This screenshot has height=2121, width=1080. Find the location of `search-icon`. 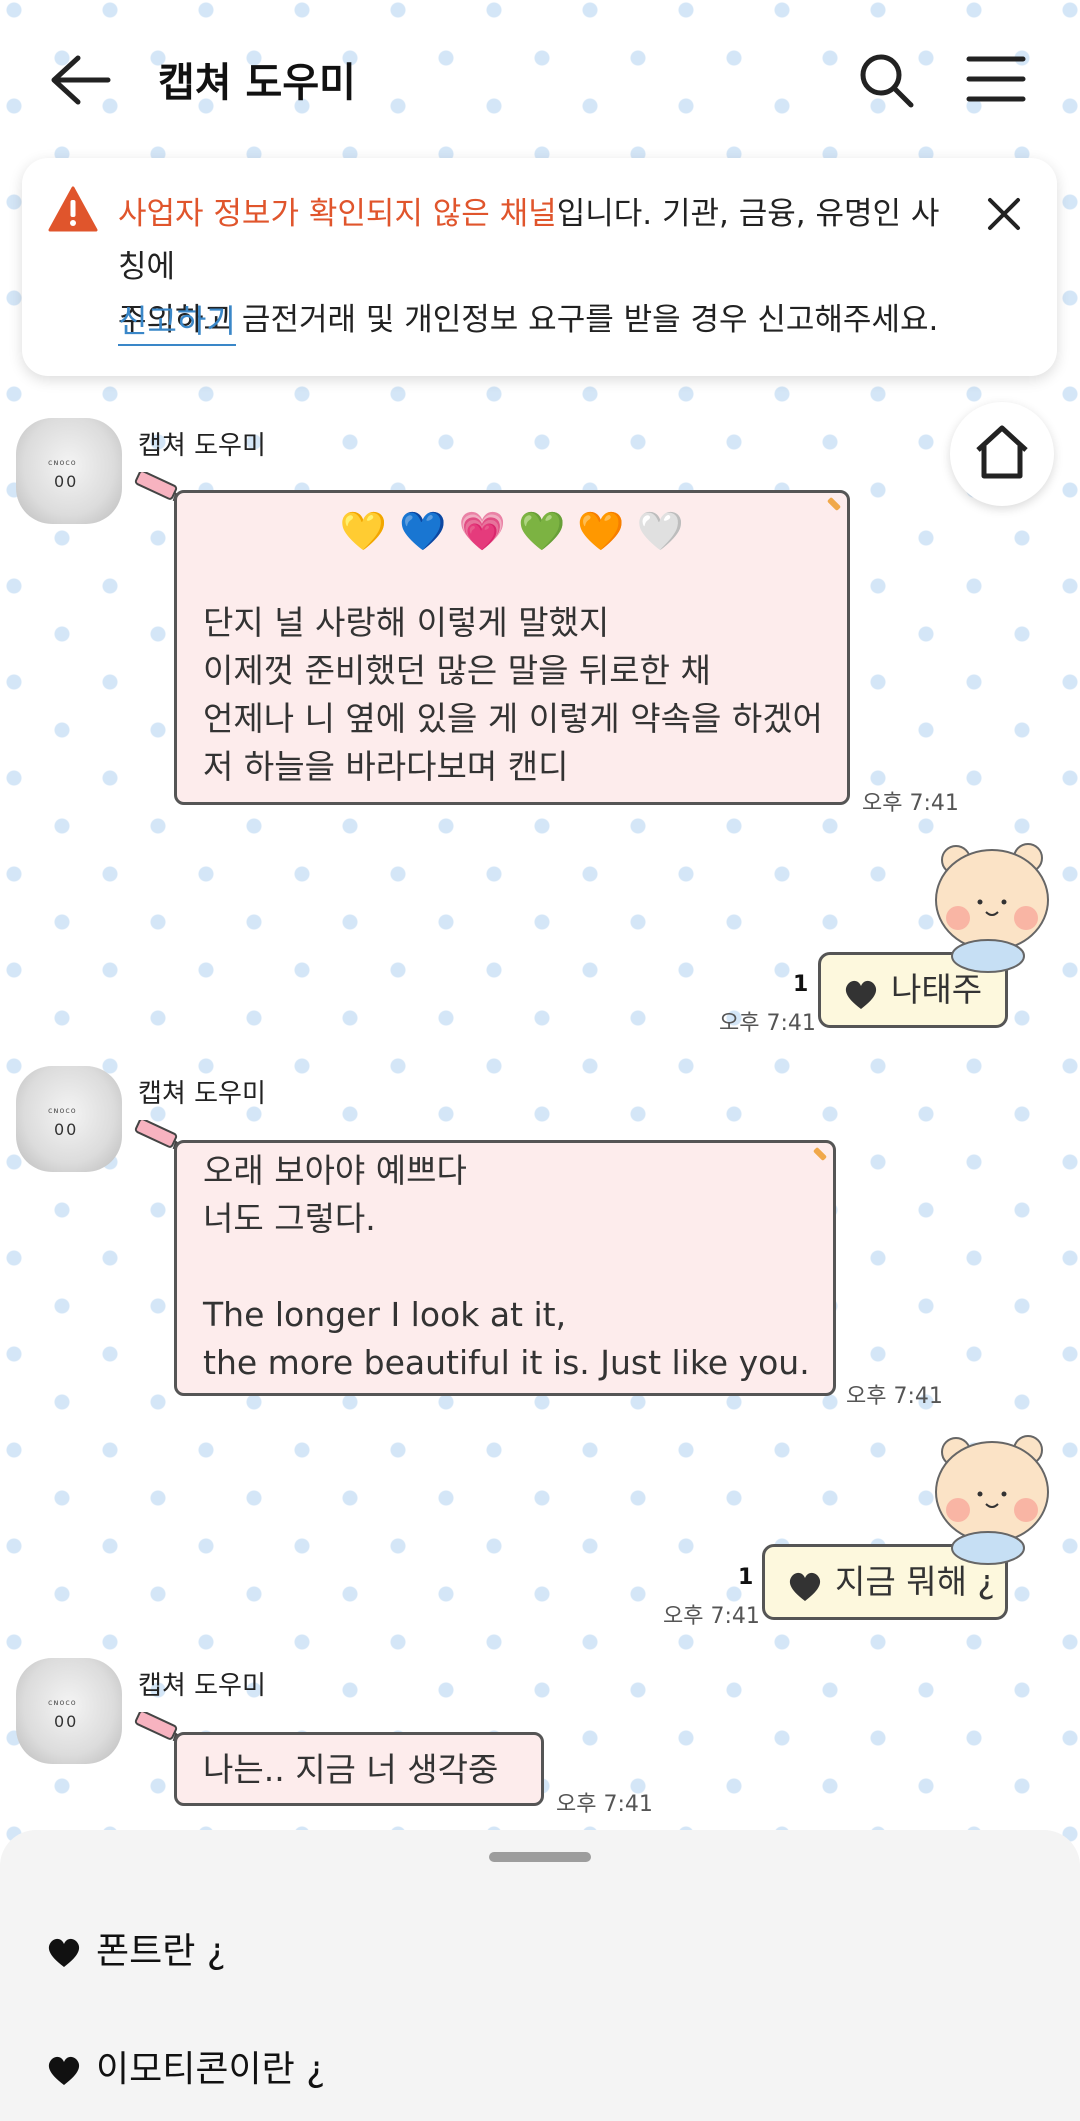

search-icon is located at coordinates (886, 80).